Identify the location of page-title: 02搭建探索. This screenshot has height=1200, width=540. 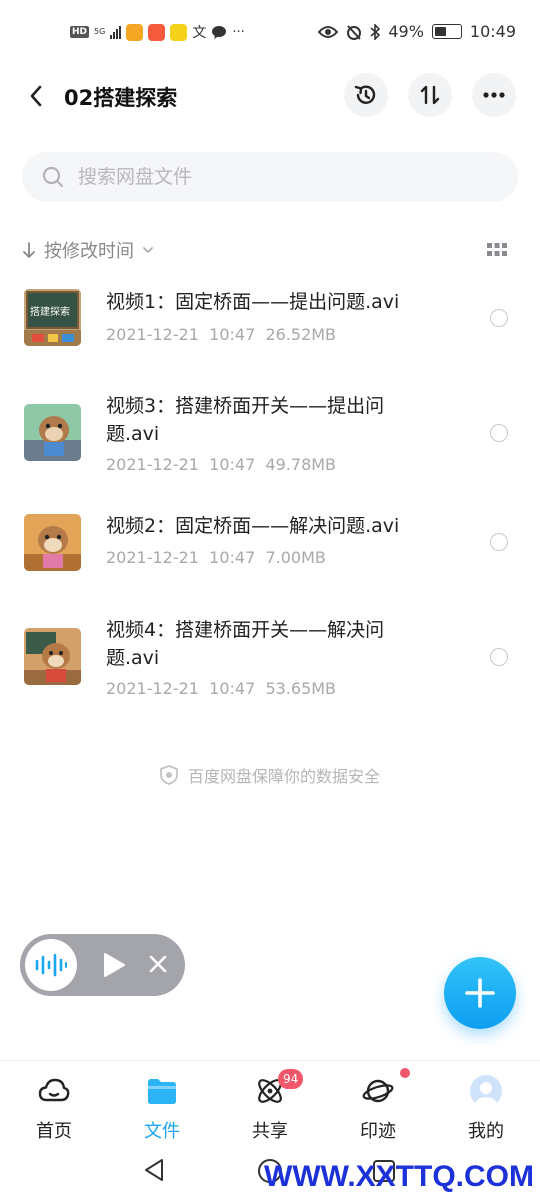
(121, 98).